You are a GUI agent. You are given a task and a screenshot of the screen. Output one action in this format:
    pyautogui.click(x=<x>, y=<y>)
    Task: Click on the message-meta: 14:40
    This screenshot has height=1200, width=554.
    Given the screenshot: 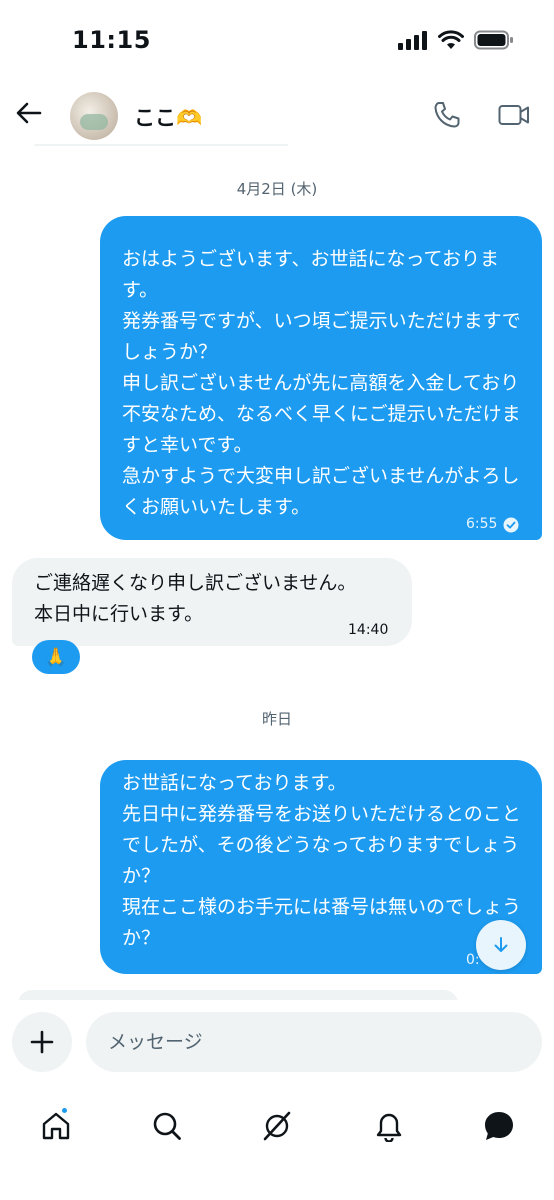 What is the action you would take?
    pyautogui.click(x=368, y=630)
    